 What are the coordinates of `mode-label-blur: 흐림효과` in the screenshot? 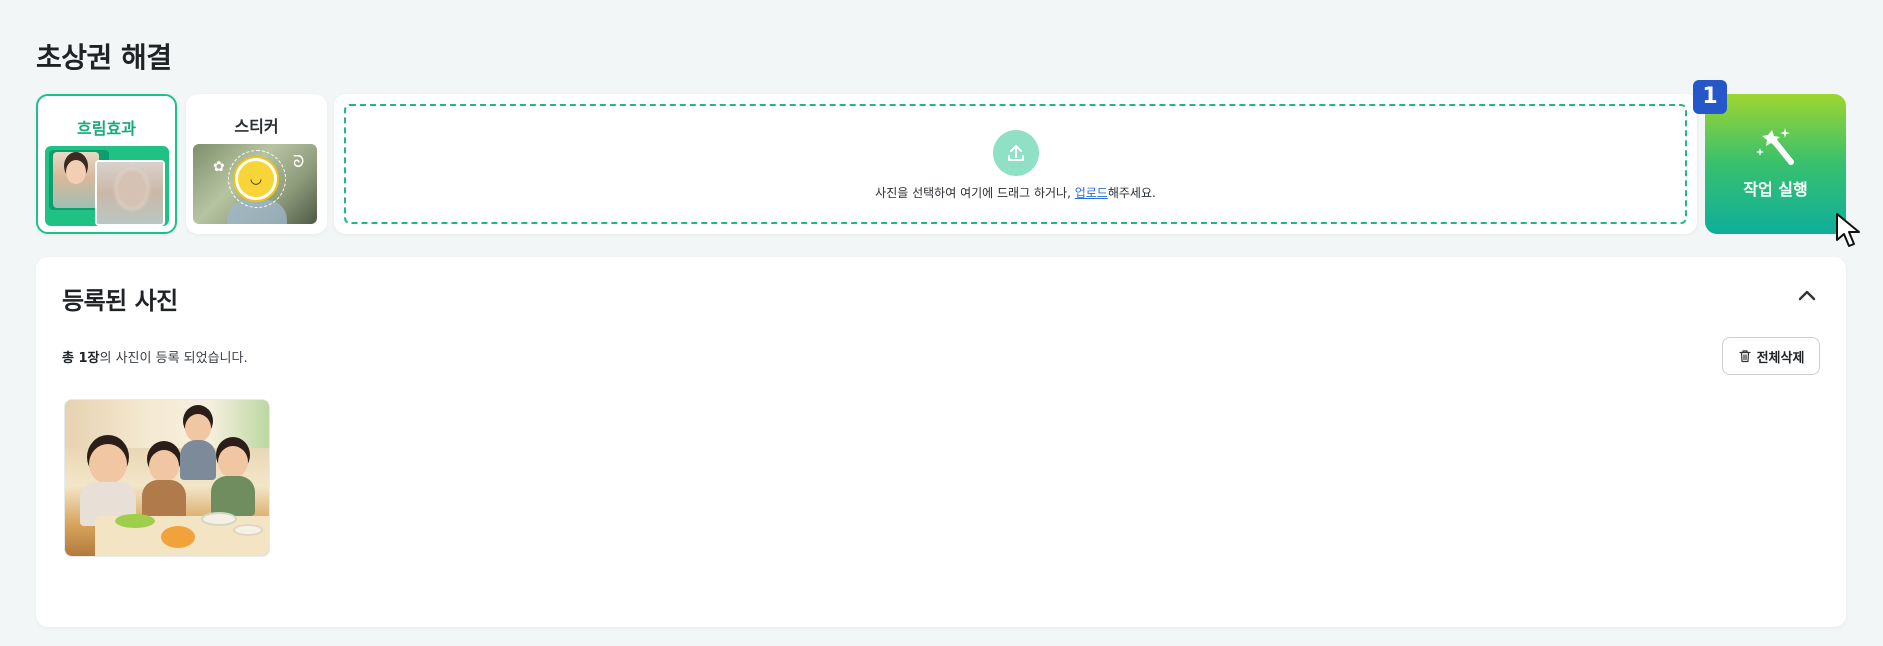 It's located at (106, 128).